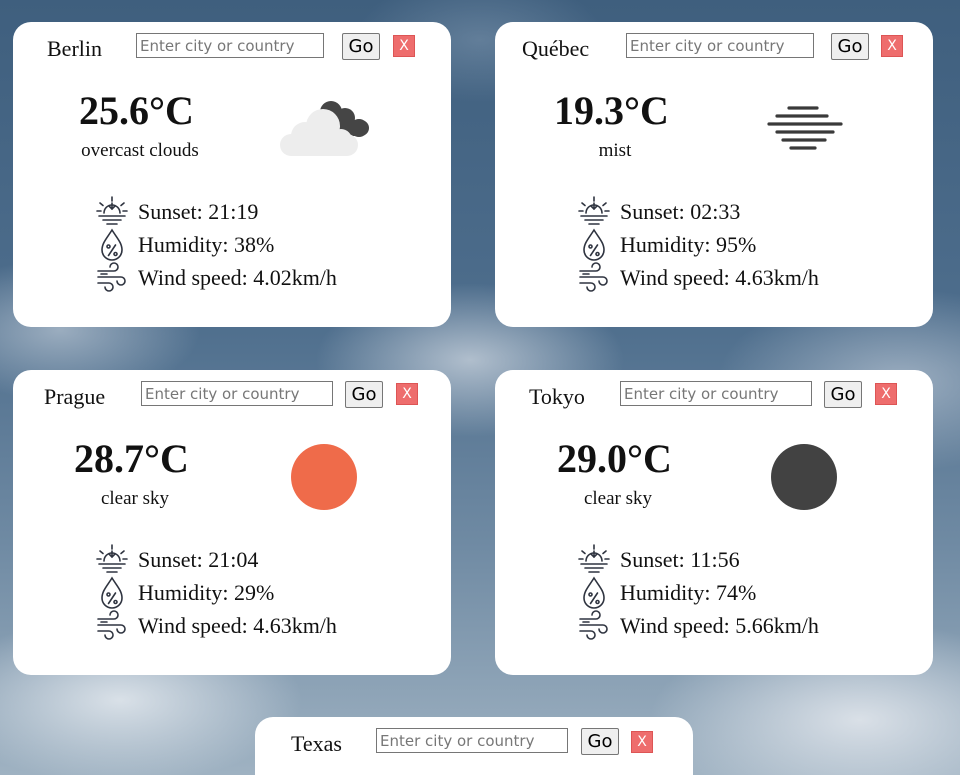 This screenshot has width=960, height=775. I want to click on city-name: Texas, so click(316, 743).